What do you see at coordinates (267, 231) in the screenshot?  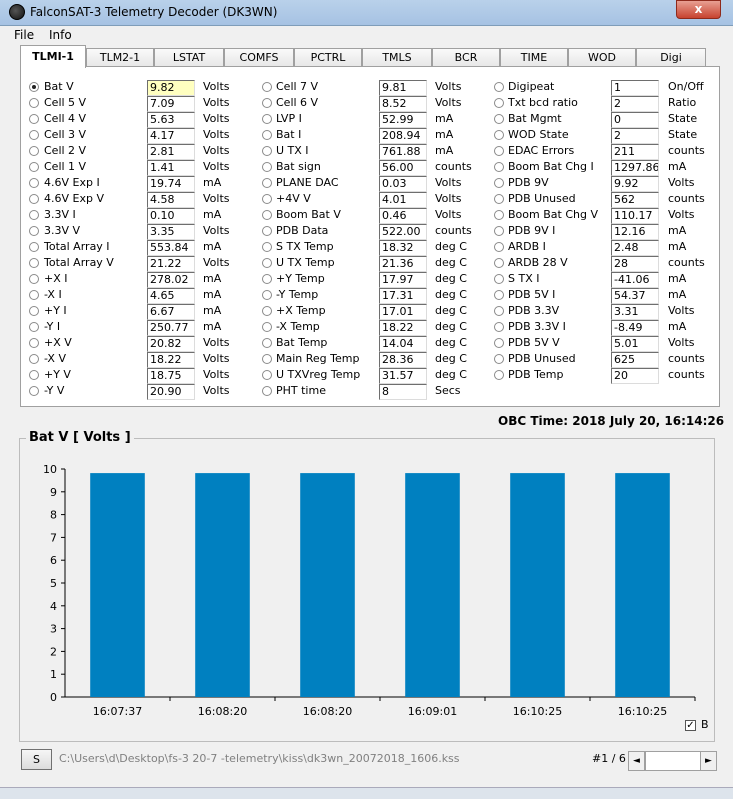 I see `radio-pdb-data` at bounding box center [267, 231].